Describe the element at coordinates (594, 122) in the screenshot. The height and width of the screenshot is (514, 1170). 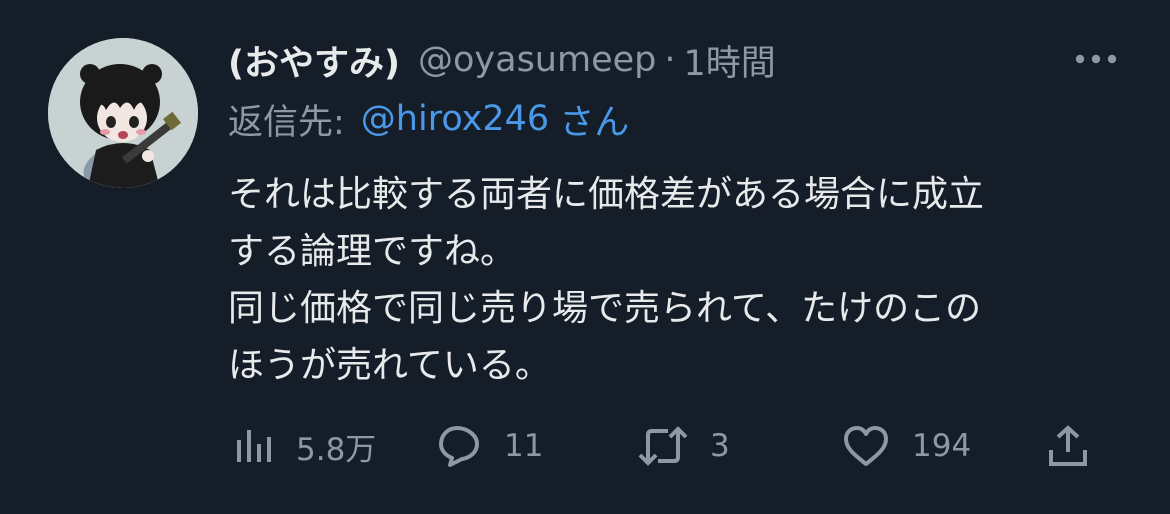
I see `reply-suffix: さん` at that location.